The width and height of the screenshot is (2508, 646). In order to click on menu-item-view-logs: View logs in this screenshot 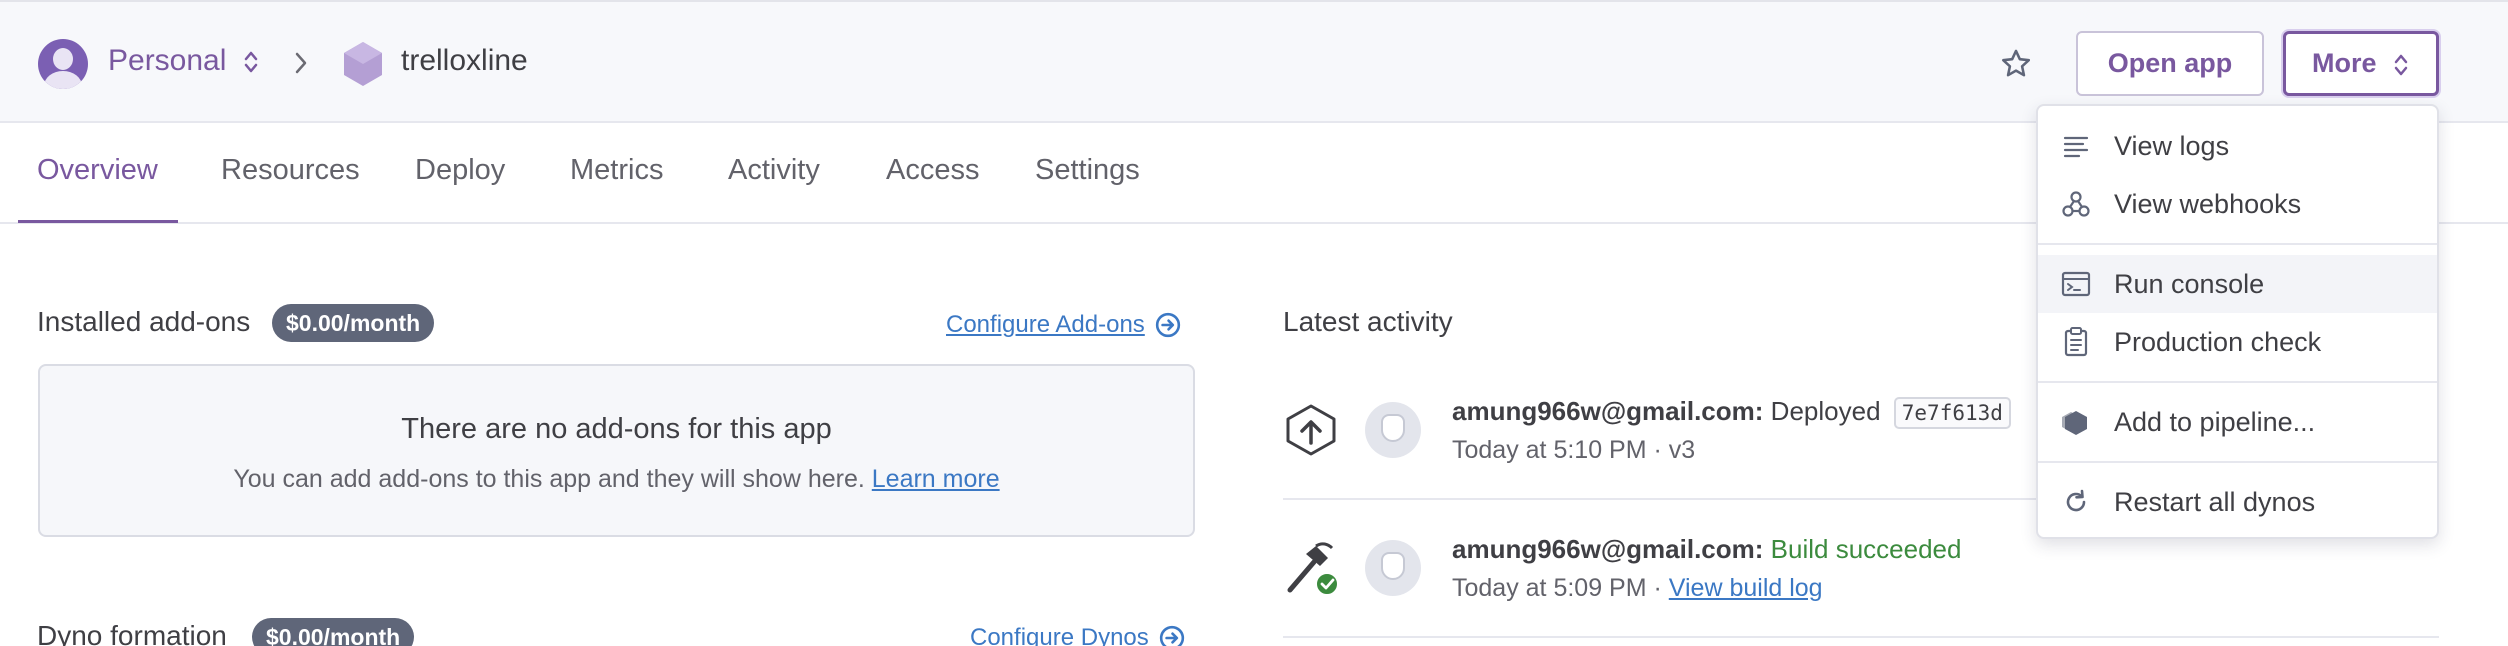, I will do `click(2237, 146)`.